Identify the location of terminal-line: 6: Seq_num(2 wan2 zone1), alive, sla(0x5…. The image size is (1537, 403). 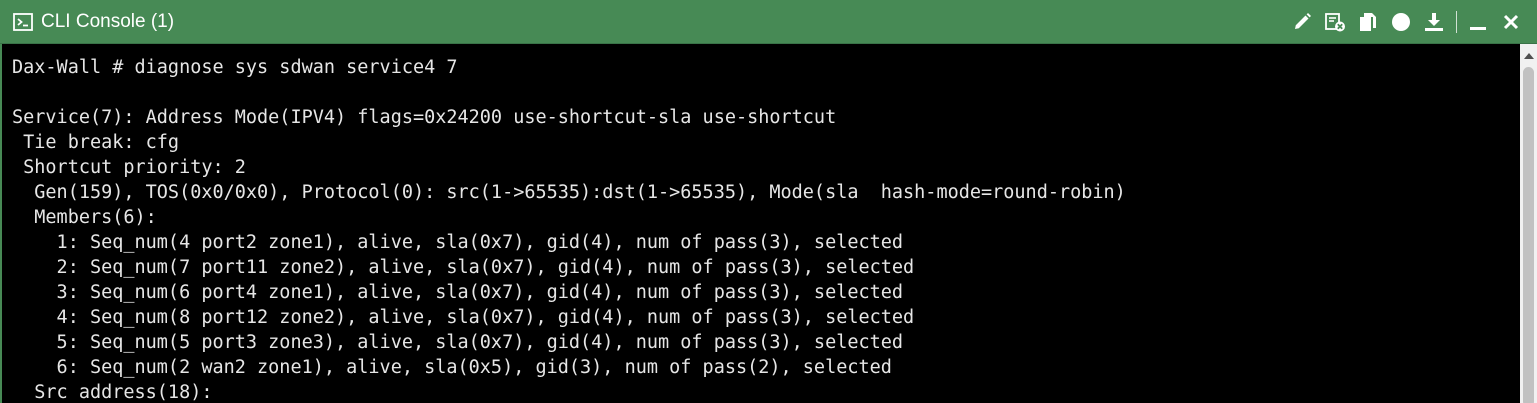
(452, 367).